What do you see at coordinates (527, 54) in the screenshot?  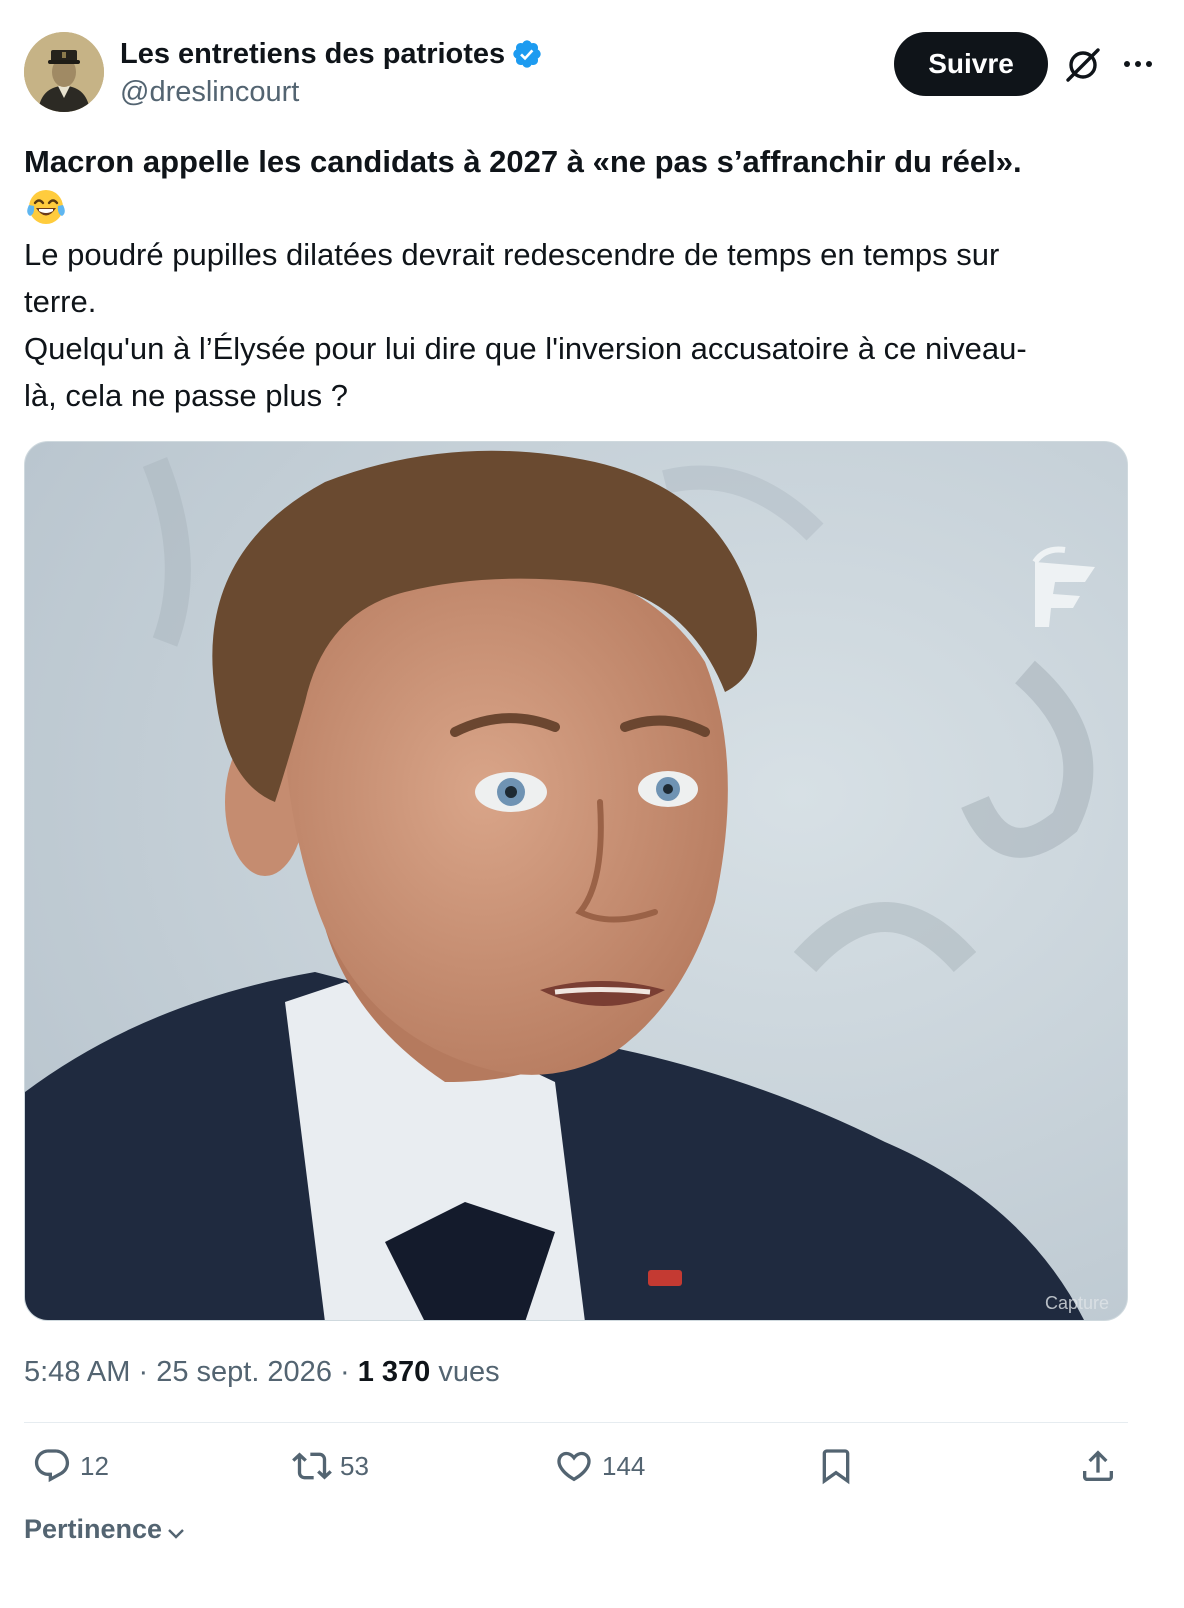 I see `verified-badge-icon` at bounding box center [527, 54].